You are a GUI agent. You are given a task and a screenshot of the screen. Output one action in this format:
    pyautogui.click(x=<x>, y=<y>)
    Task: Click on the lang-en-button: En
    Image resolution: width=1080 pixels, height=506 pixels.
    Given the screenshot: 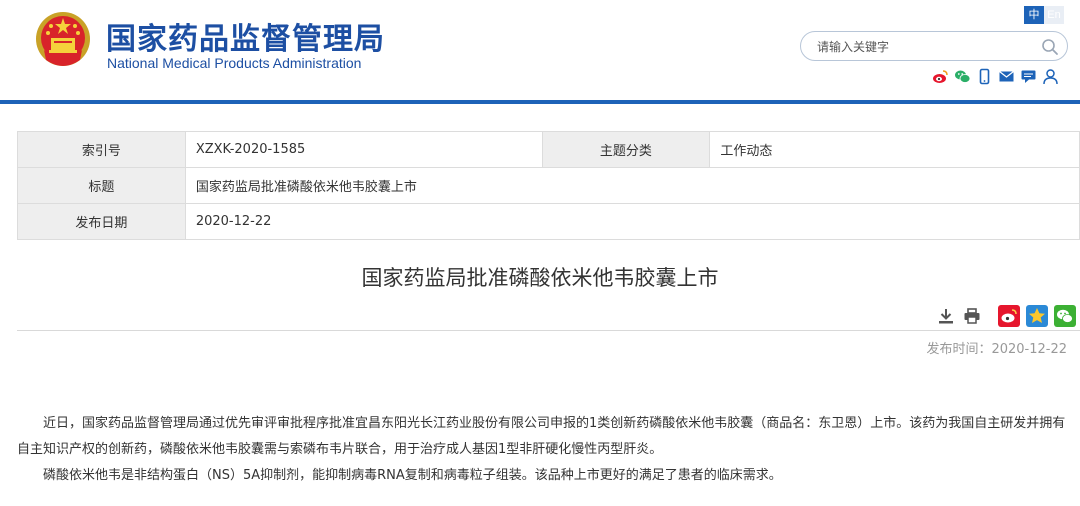 What is the action you would take?
    pyautogui.click(x=1054, y=15)
    